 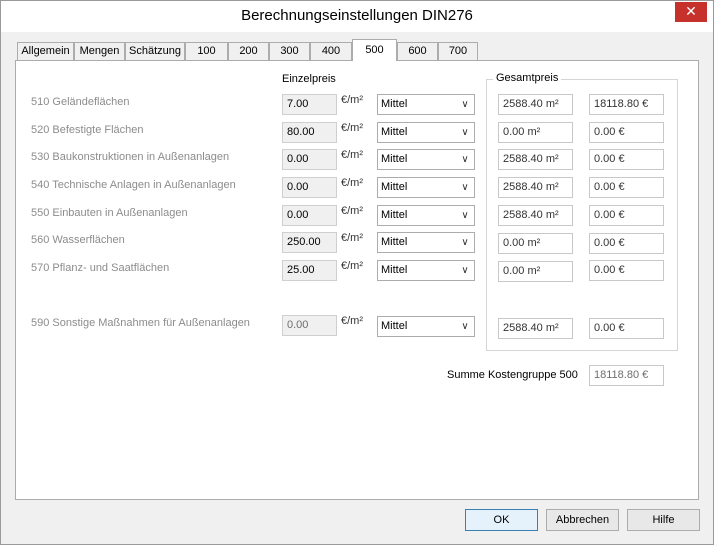 I want to click on price-field-550: 0.00, so click(x=309, y=215).